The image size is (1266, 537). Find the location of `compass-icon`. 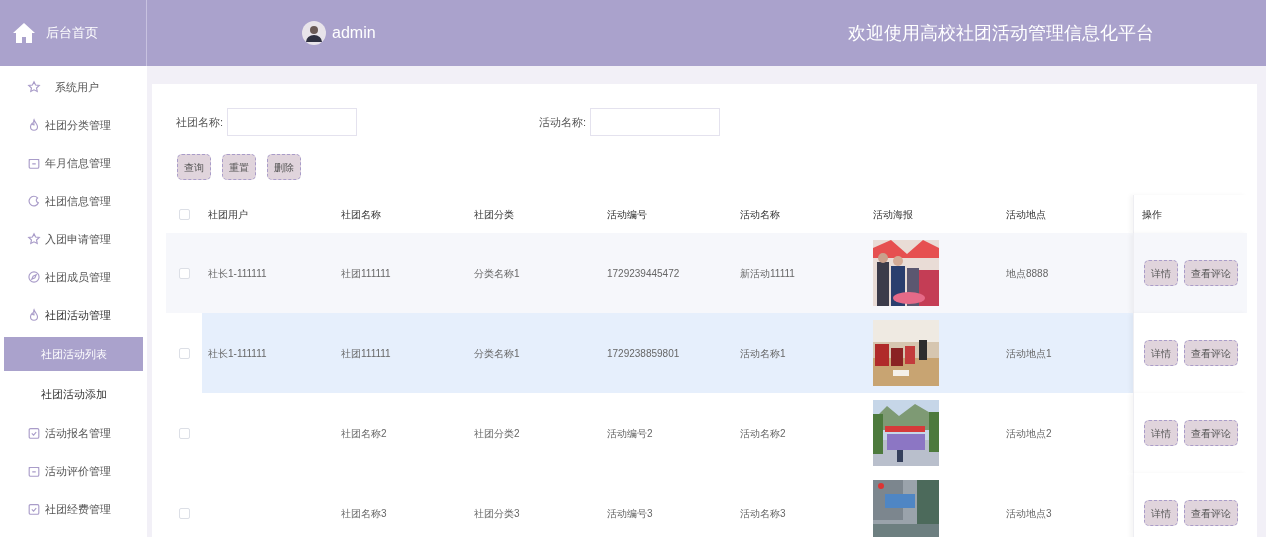

compass-icon is located at coordinates (34, 277).